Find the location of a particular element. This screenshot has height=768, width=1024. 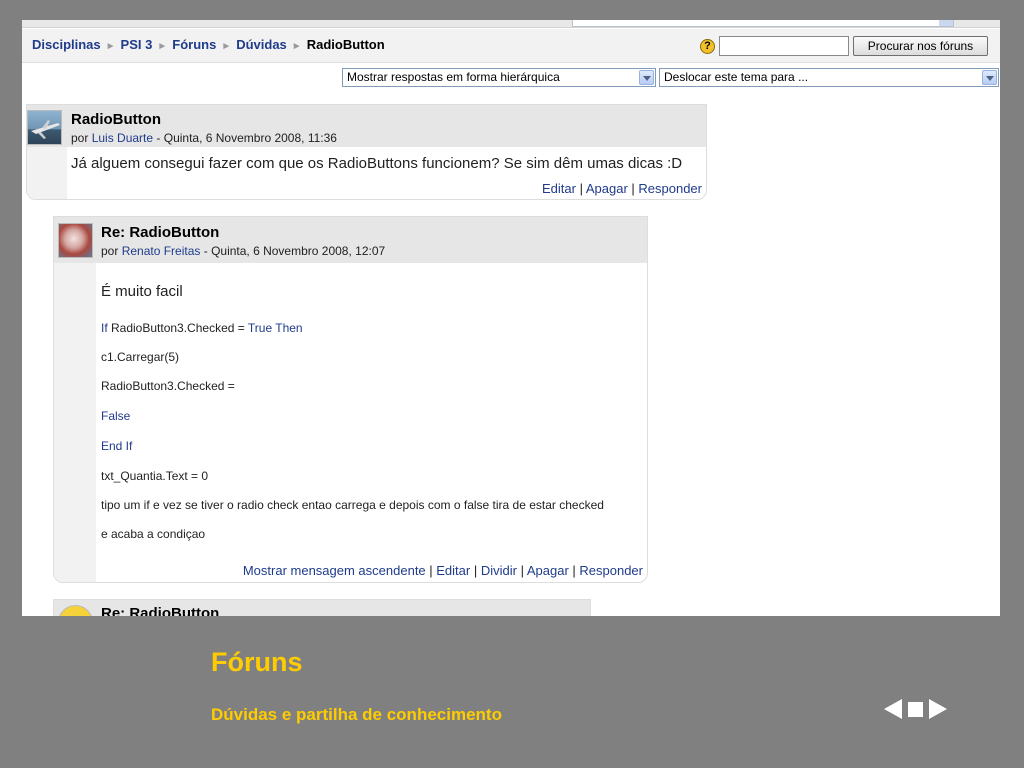

code-keyword: True Then is located at coordinates (275, 328).